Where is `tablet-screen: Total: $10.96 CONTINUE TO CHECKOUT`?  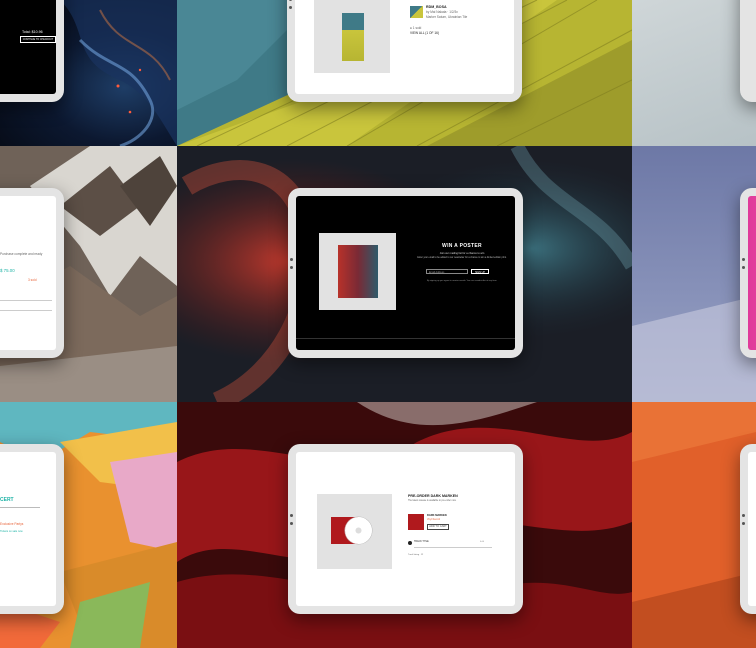
tablet-screen: Total: $10.96 CONTINUE TO CHECKOUT is located at coordinates (28, 47).